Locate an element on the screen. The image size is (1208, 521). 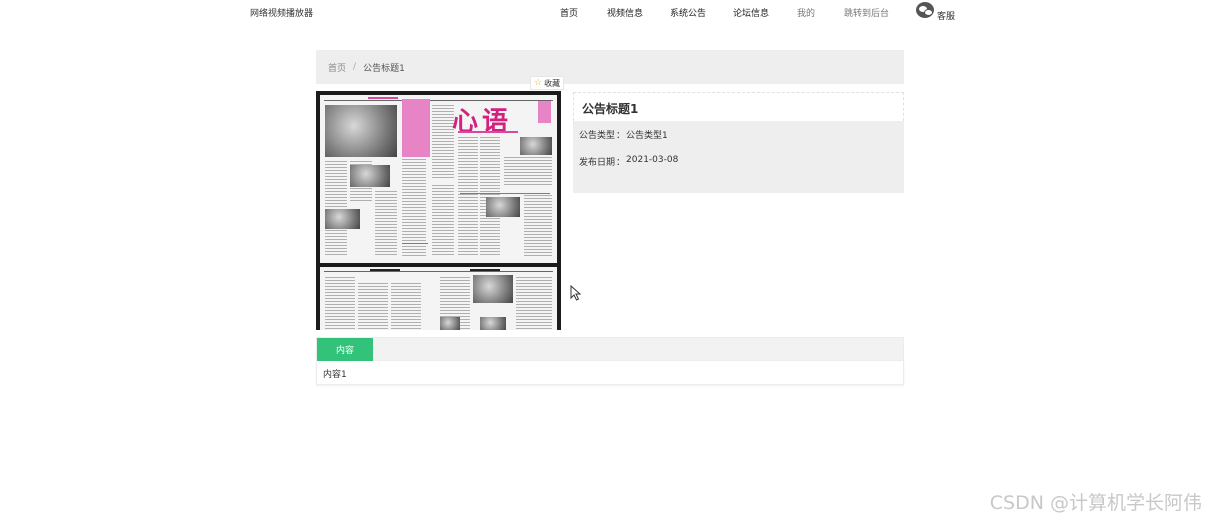
content-tabbar: 内容 is located at coordinates (610, 349).